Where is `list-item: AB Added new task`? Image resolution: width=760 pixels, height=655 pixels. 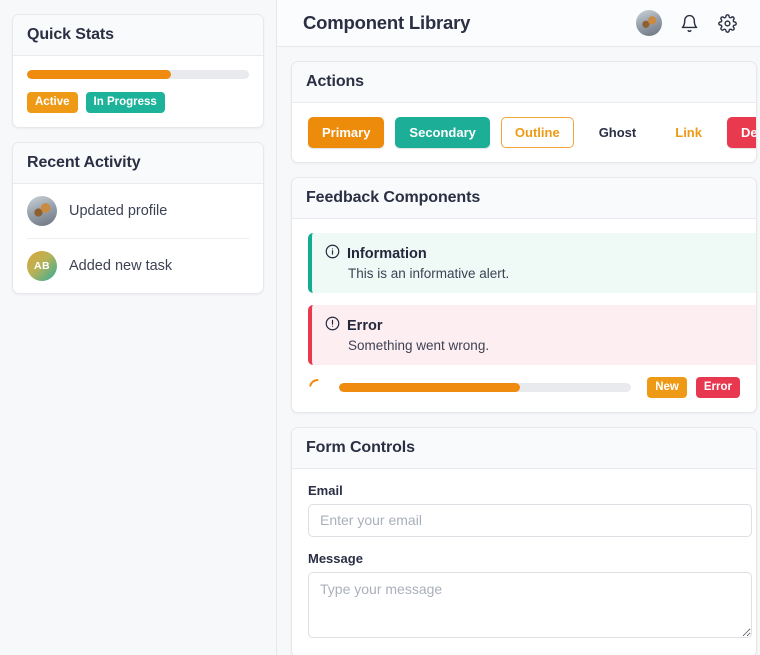 list-item: AB Added new task is located at coordinates (138, 266).